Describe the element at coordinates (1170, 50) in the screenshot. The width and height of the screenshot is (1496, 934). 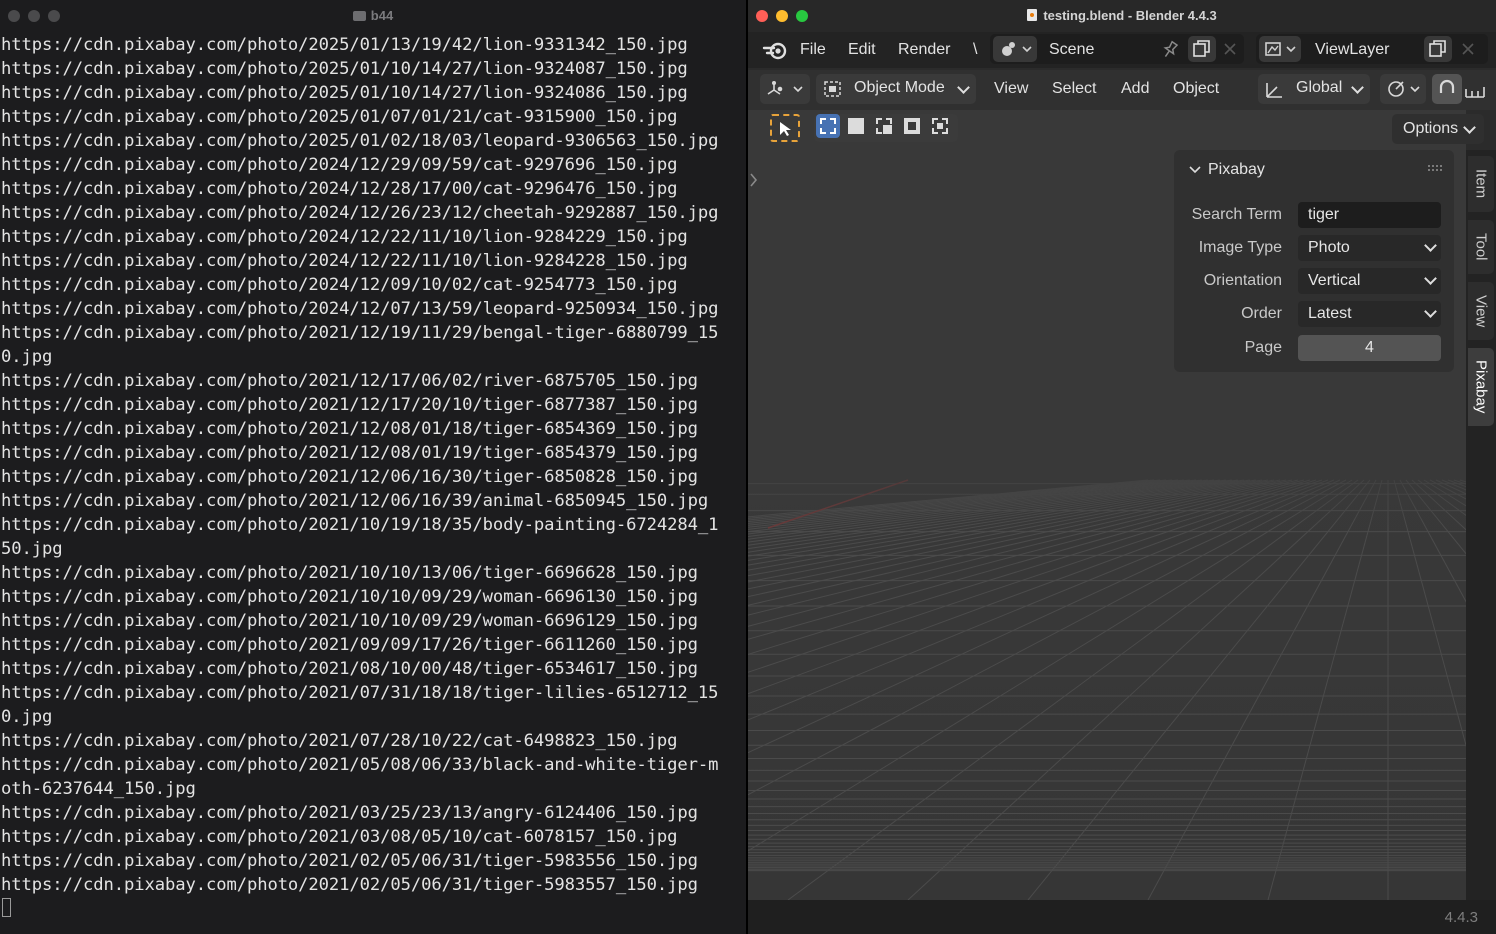
I see `pin-icon` at that location.